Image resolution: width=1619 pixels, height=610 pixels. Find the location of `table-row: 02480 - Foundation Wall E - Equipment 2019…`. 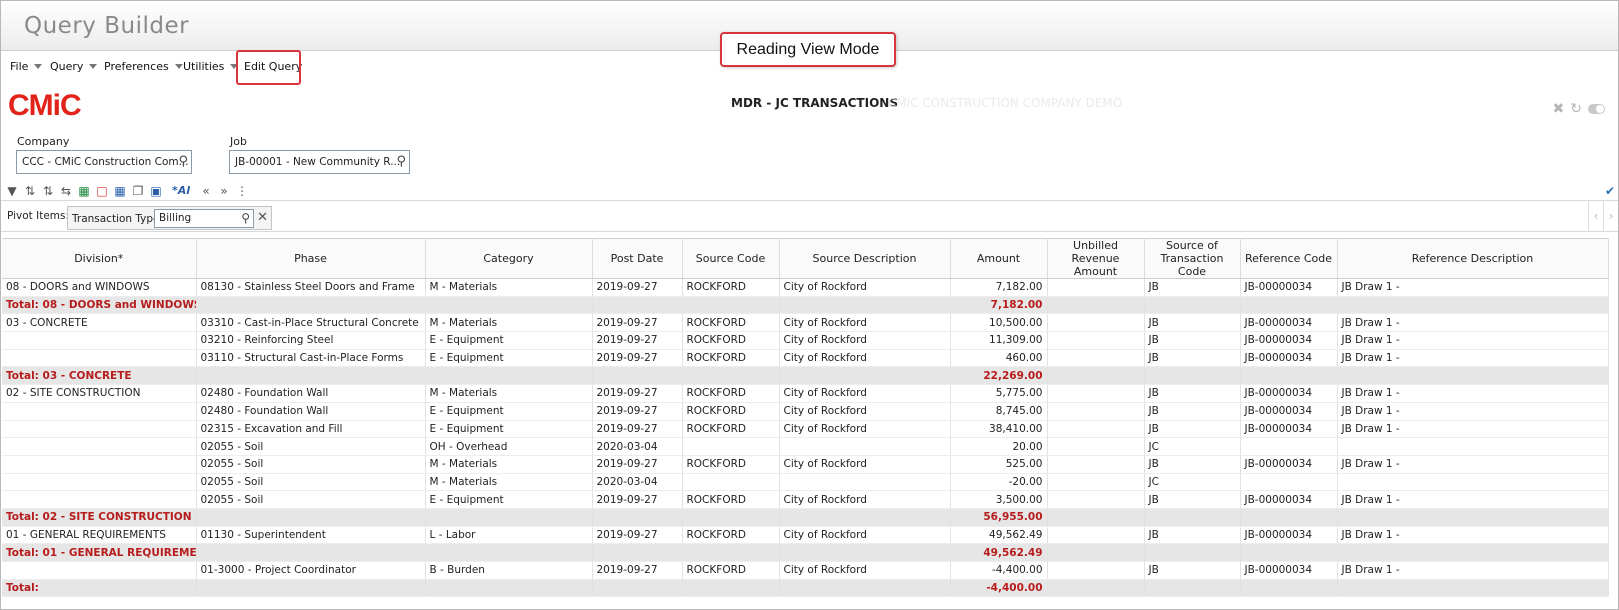

table-row: 02480 - Foundation Wall E - Equipment 2019… is located at coordinates (805, 411).